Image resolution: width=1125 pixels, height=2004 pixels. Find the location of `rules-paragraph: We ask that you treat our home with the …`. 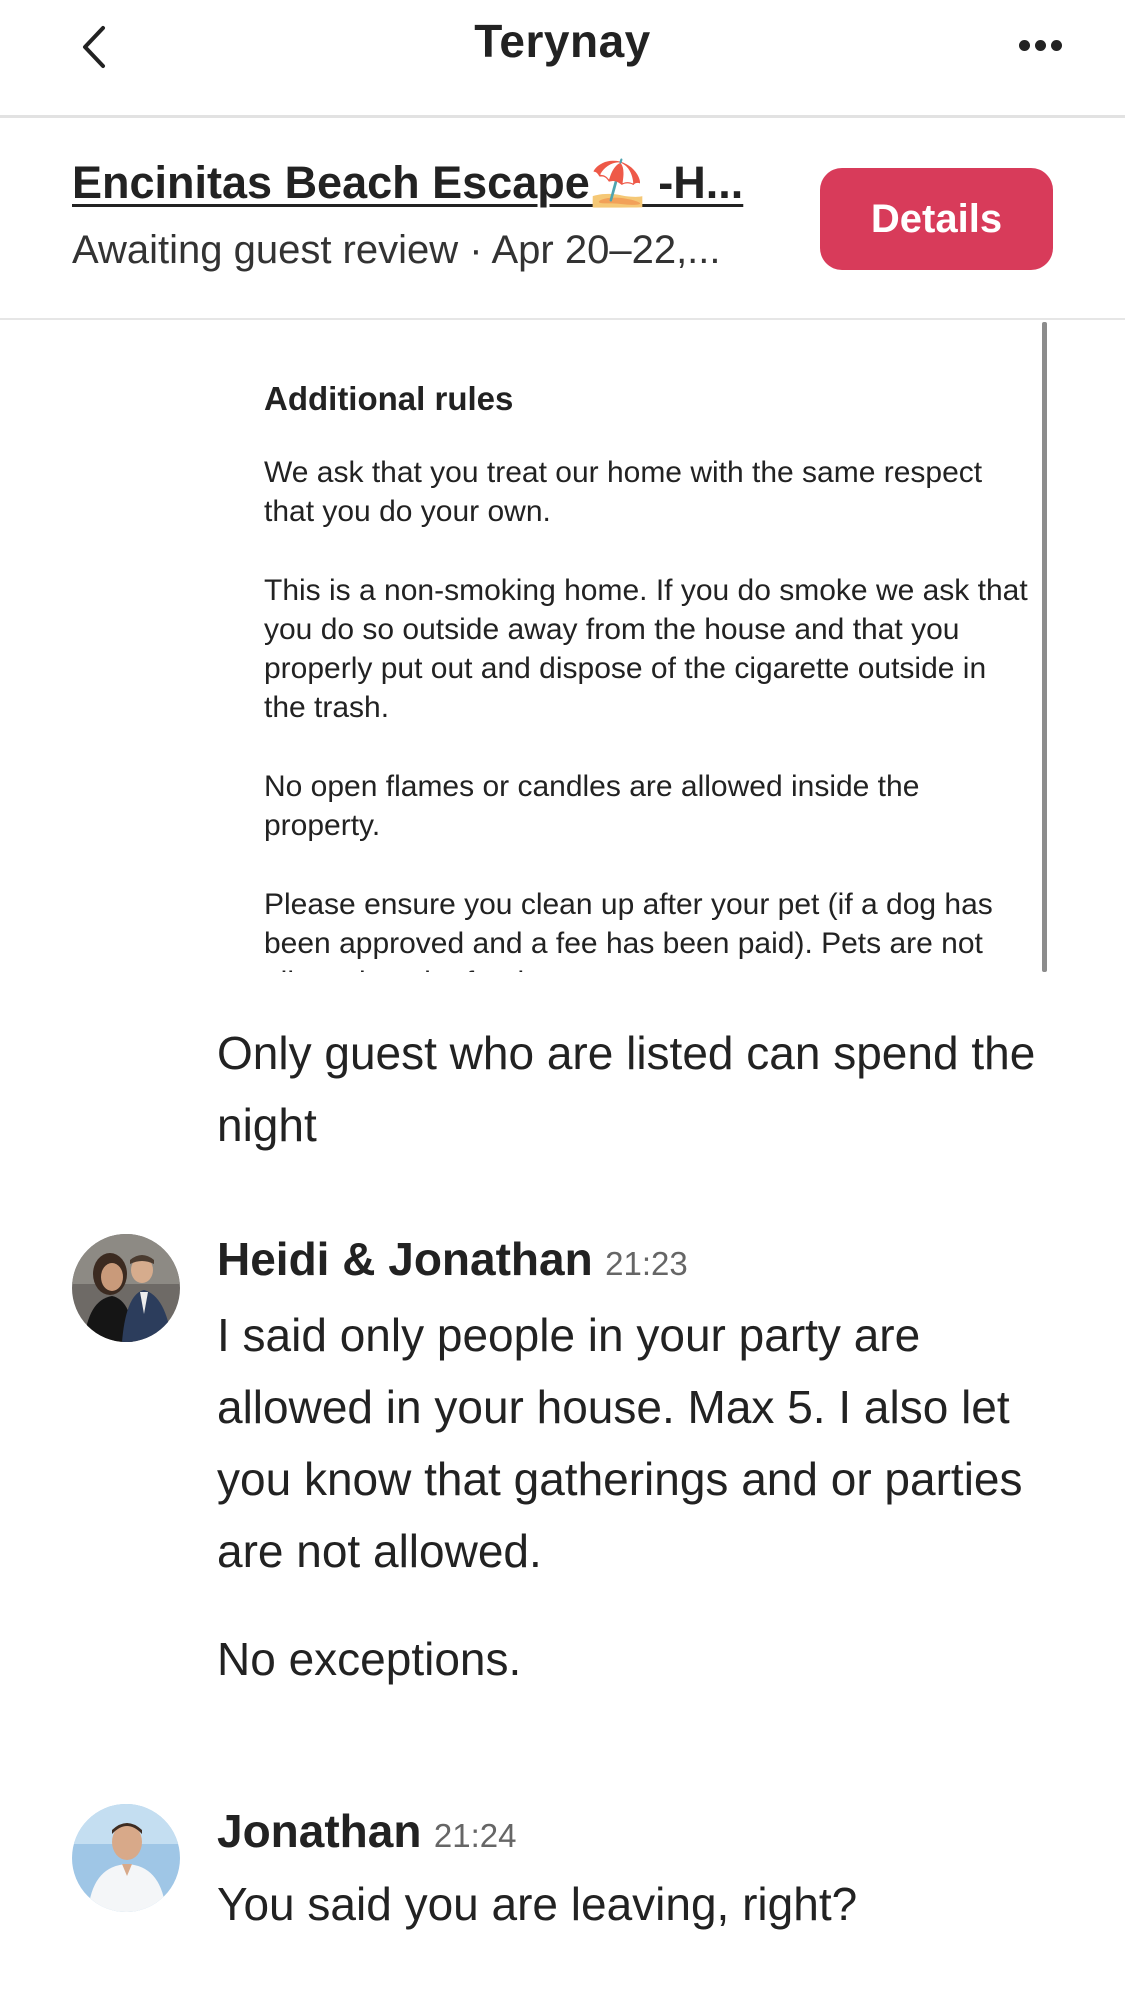

rules-paragraph: We ask that you treat our home with the … is located at coordinates (623, 492).